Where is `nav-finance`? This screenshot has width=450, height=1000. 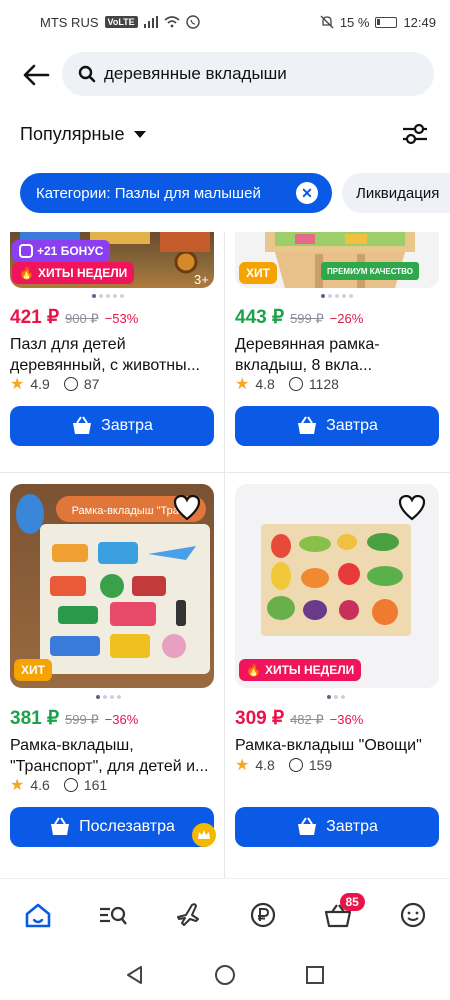 nav-finance is located at coordinates (263, 915).